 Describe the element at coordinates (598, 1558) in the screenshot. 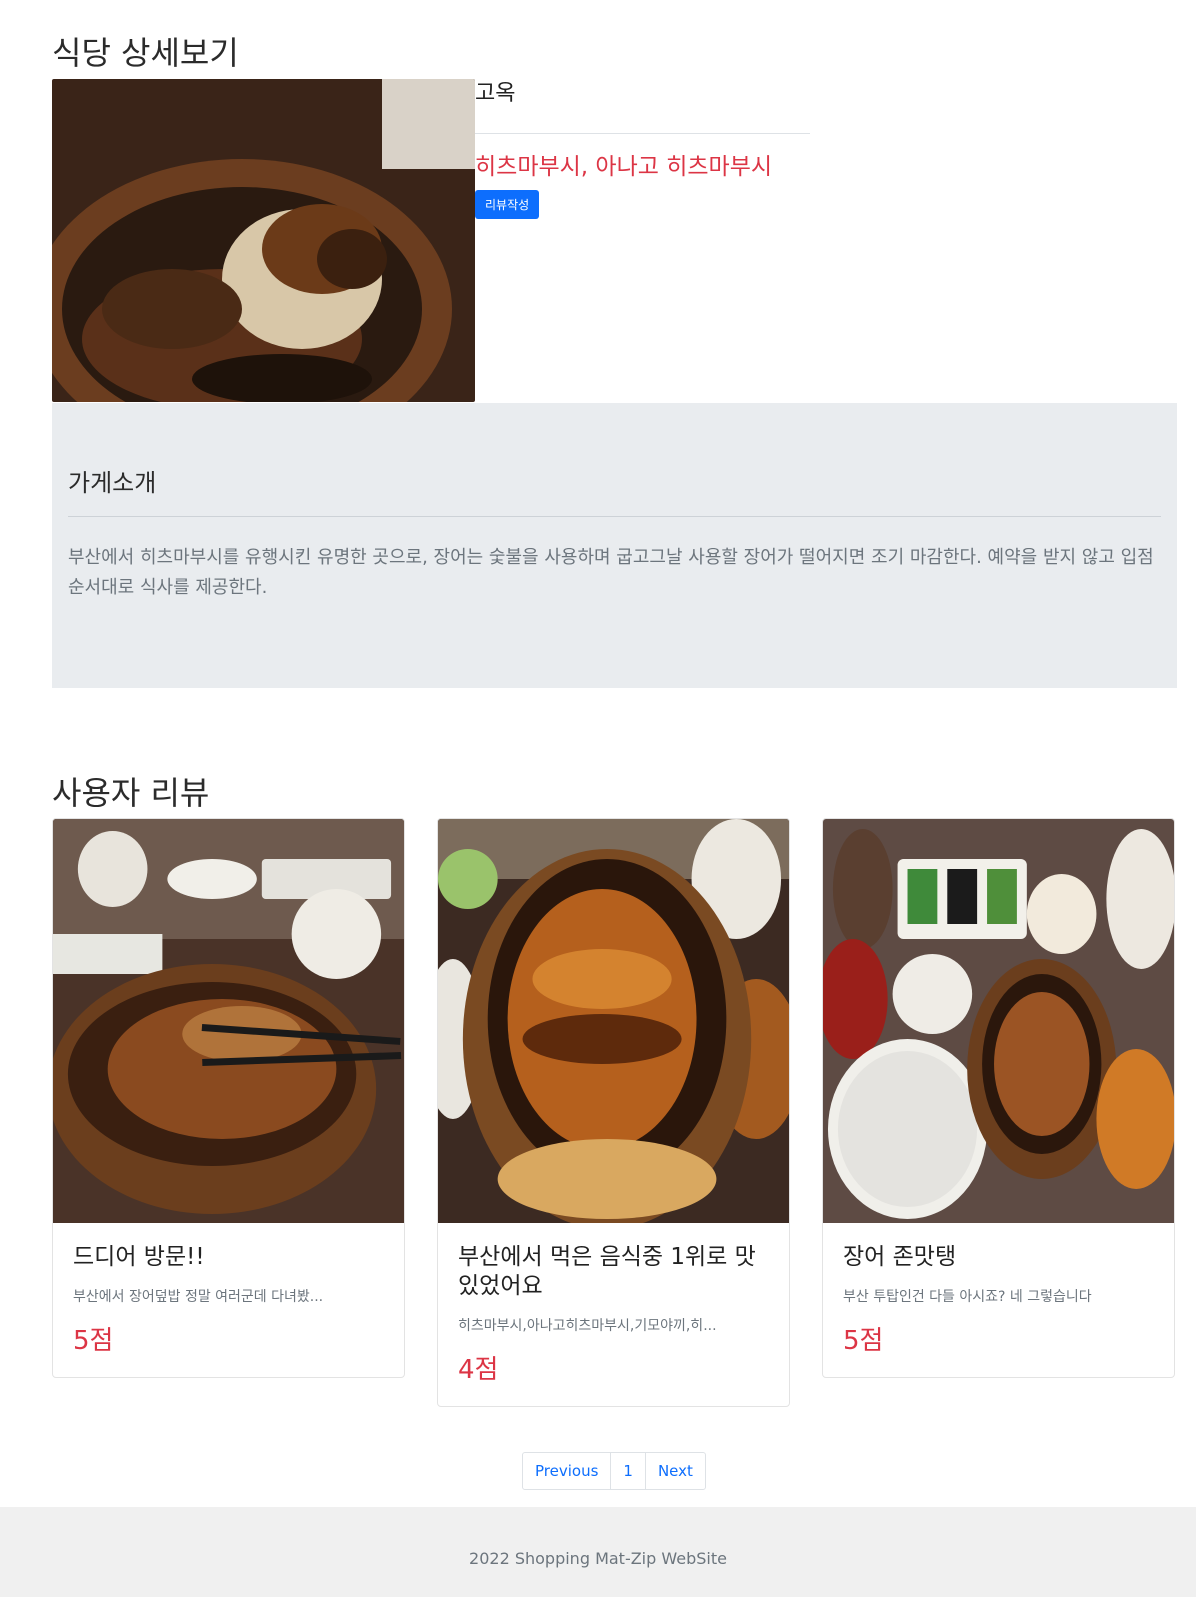

I see `footer-text: 2022 Shopping Mat-Zip WebSite` at that location.